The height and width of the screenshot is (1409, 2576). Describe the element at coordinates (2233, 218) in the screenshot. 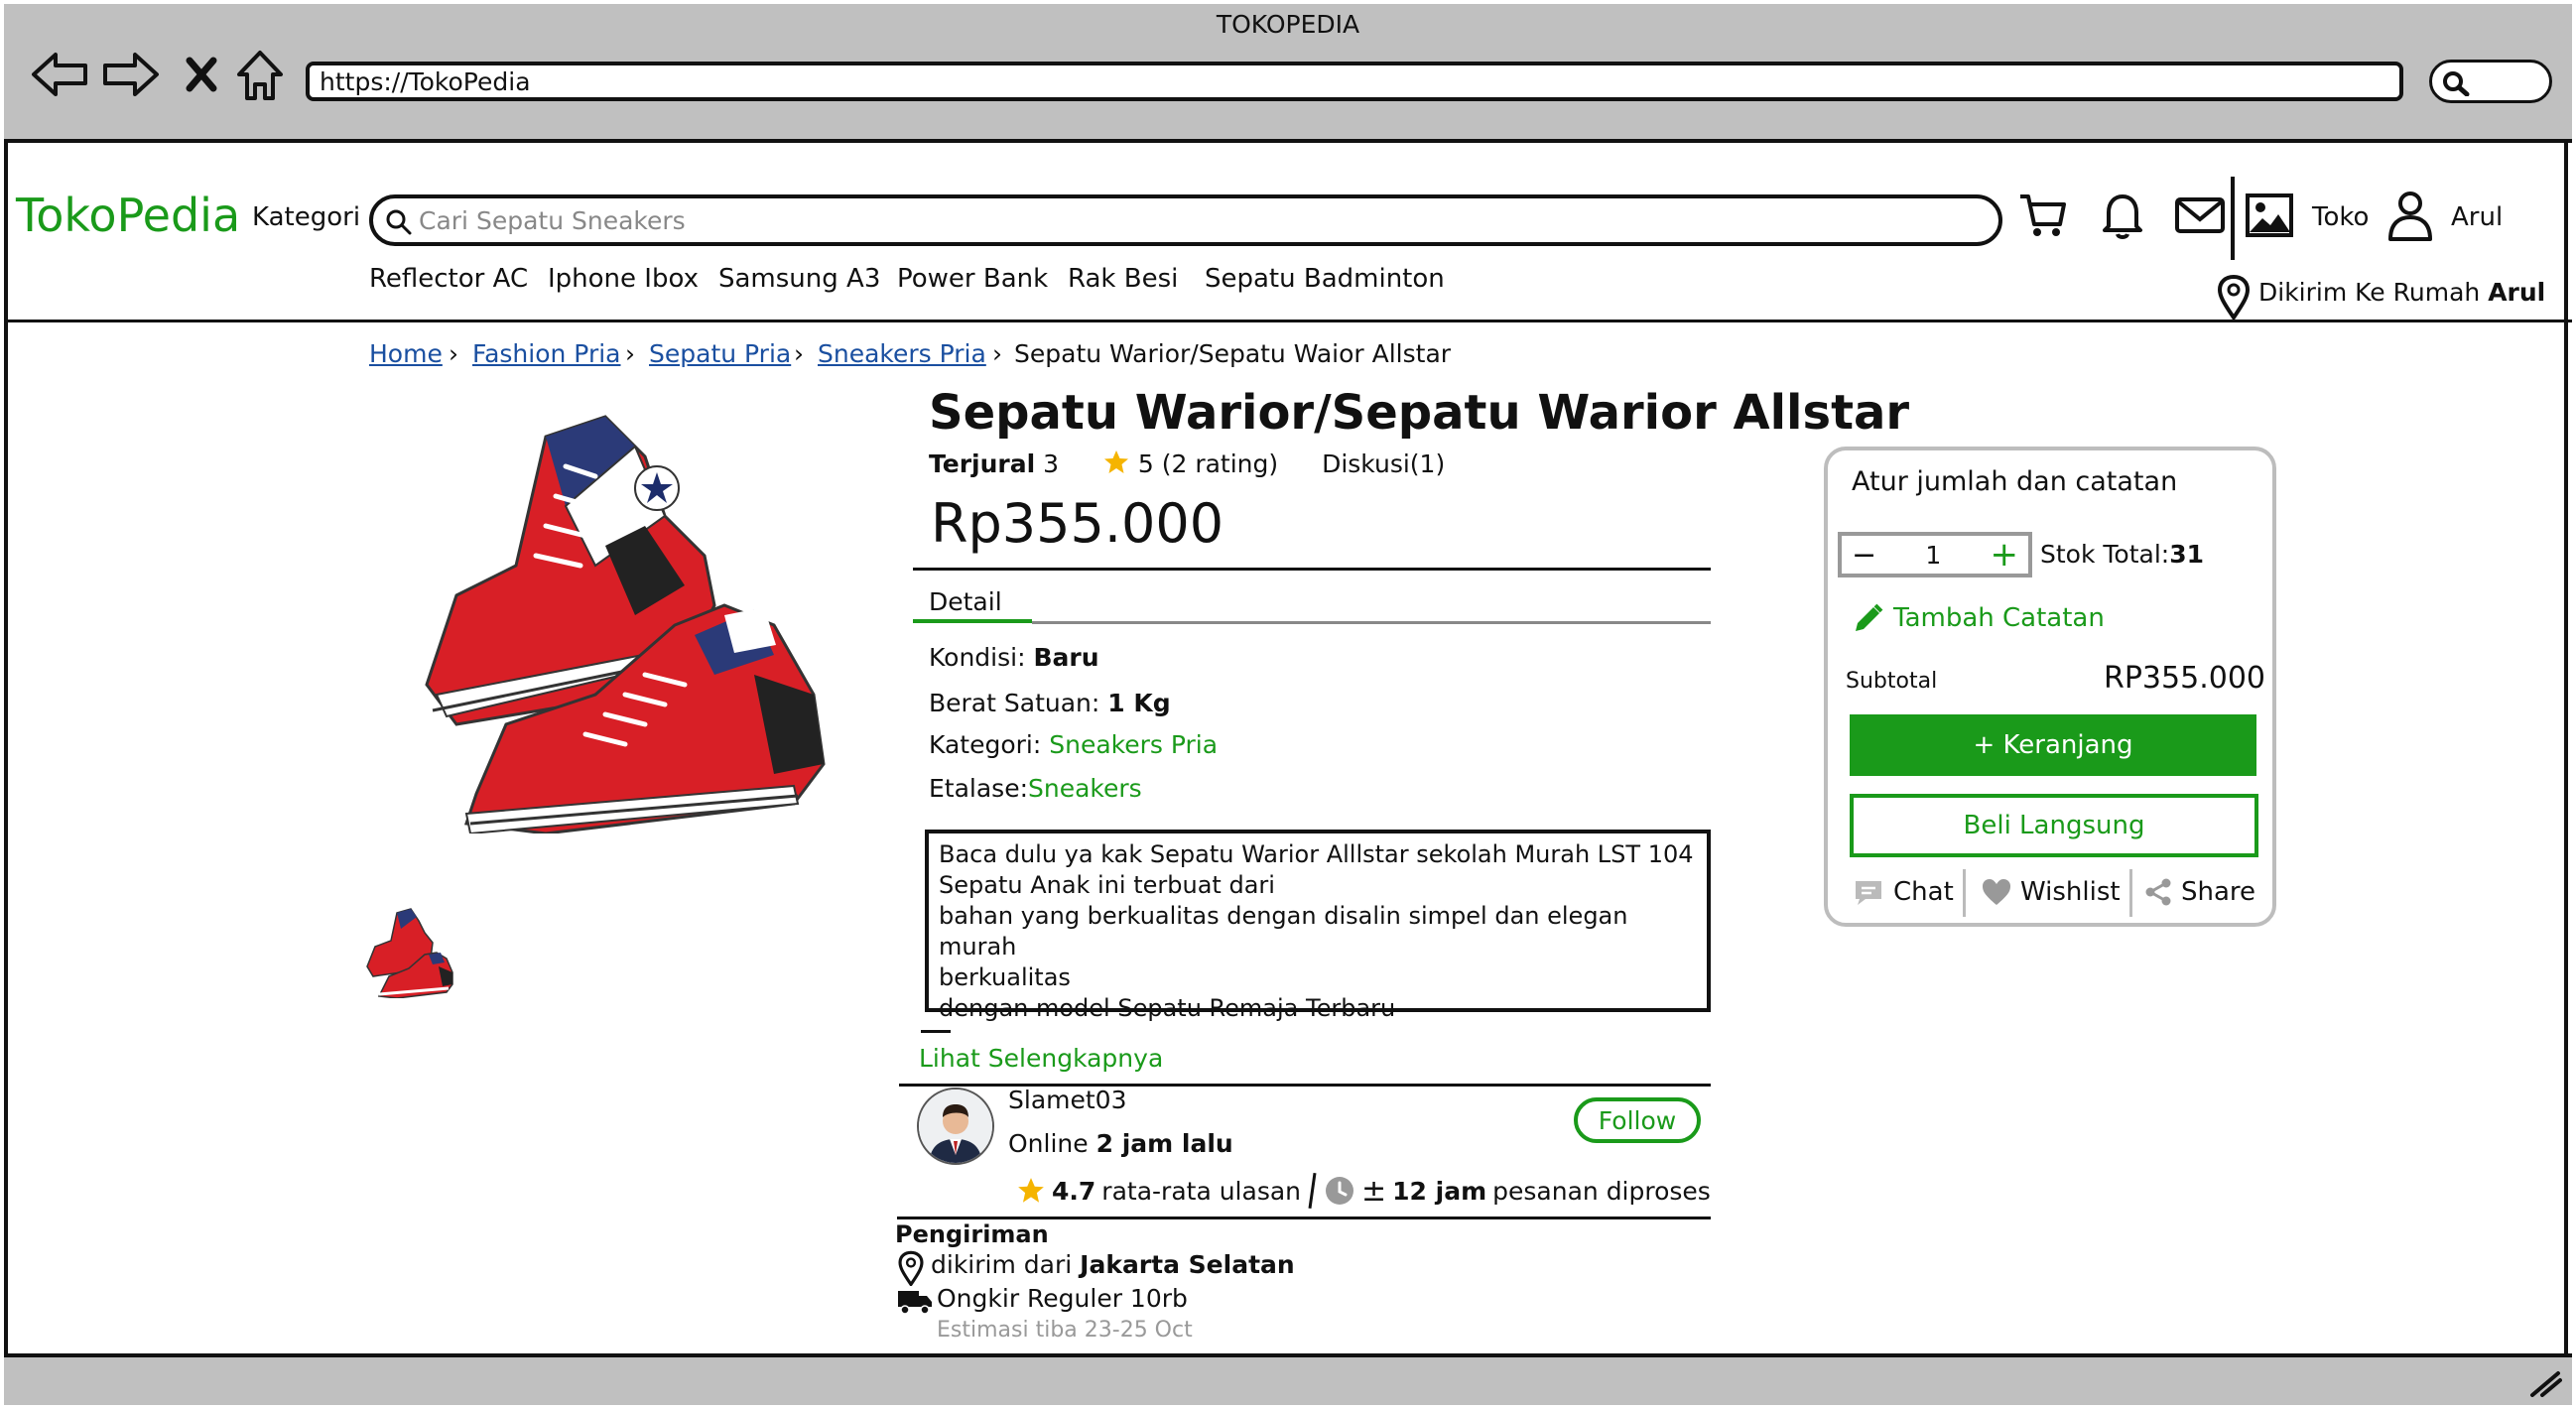

I see `header-divider` at that location.